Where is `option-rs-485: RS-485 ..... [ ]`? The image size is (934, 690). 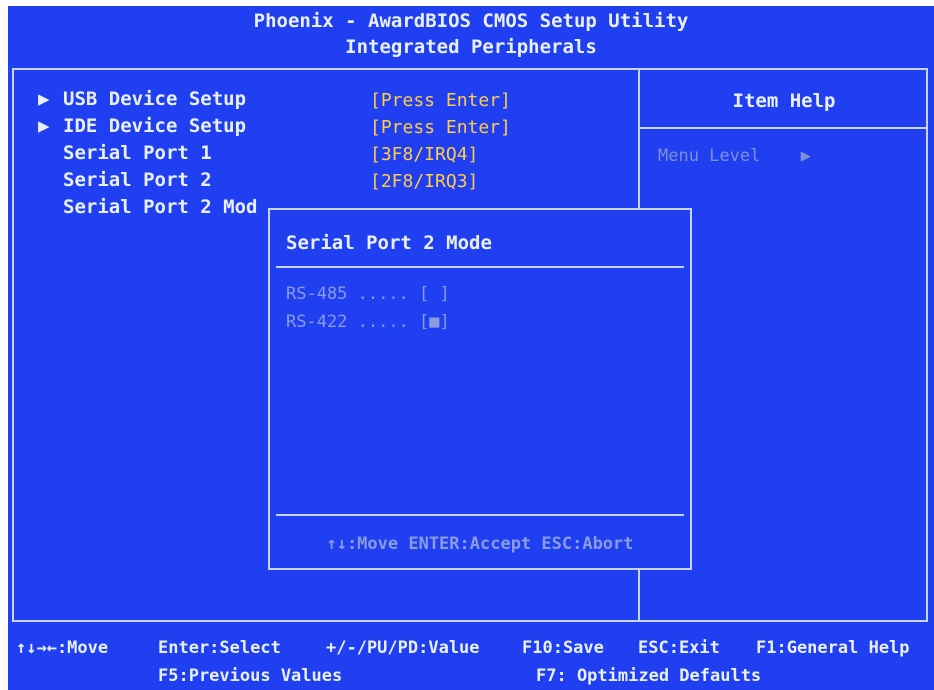
option-rs-485: RS-485 ..... [ ] is located at coordinates (368, 294).